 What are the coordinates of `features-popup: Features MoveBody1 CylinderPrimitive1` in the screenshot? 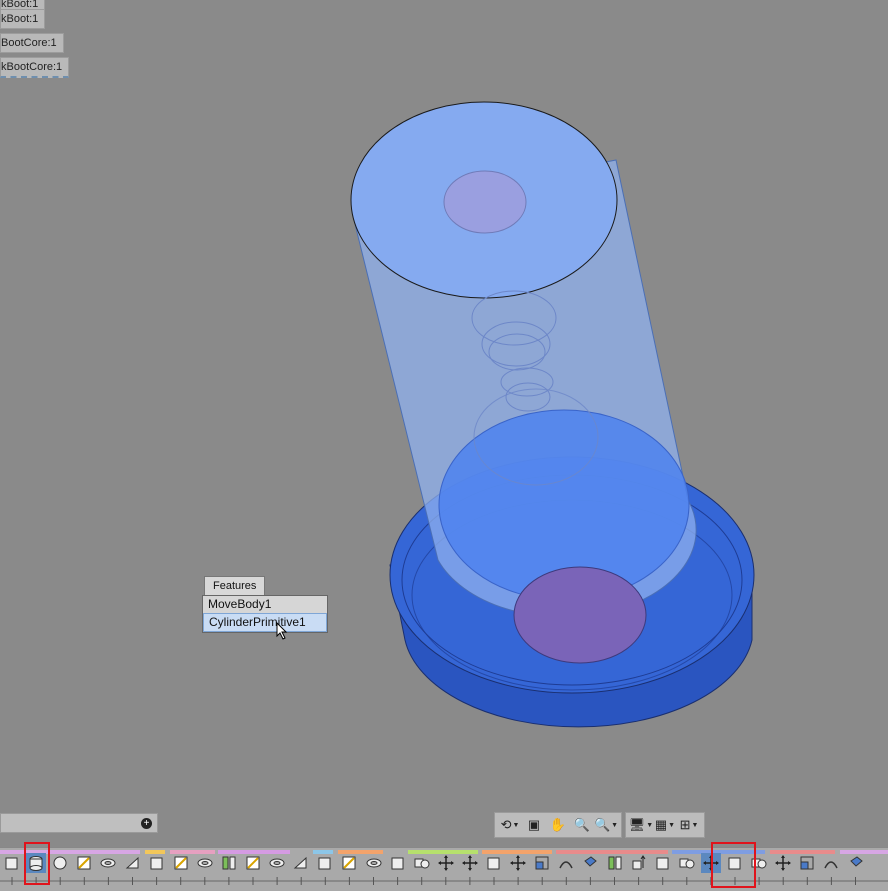 It's located at (265, 608).